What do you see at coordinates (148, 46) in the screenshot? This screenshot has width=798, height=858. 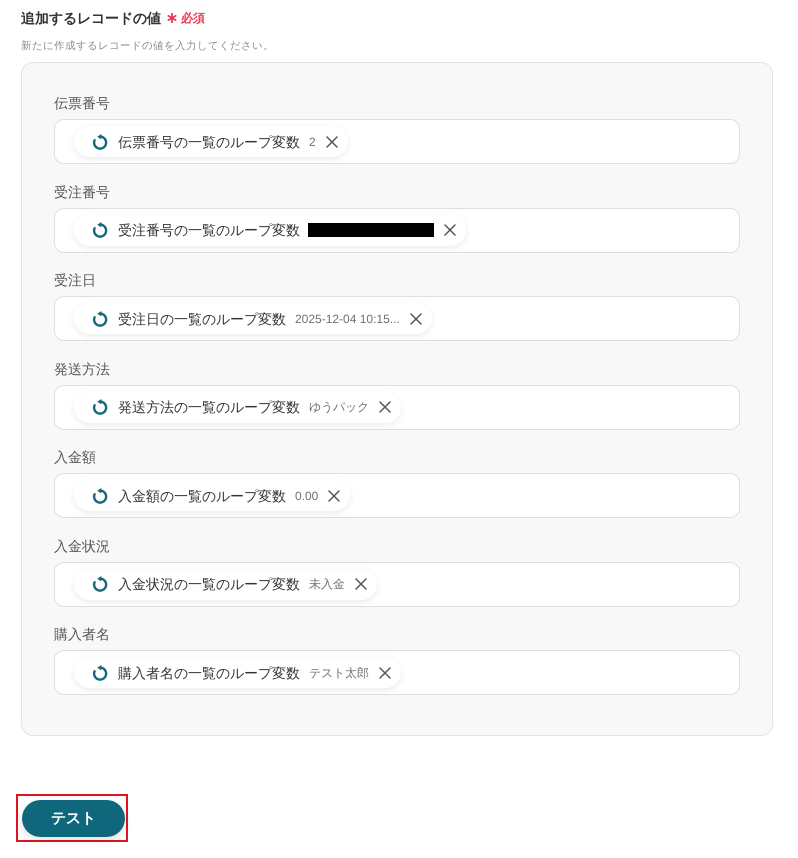 I see `section-description: 新たに作成するレコードの値を入力してください。` at bounding box center [148, 46].